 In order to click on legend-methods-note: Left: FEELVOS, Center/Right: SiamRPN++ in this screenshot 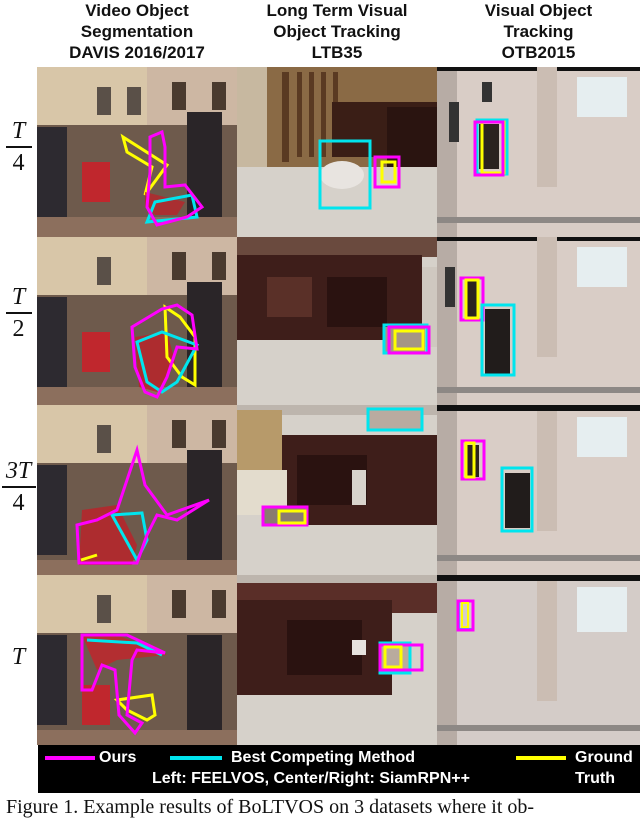, I will do `click(311, 778)`.